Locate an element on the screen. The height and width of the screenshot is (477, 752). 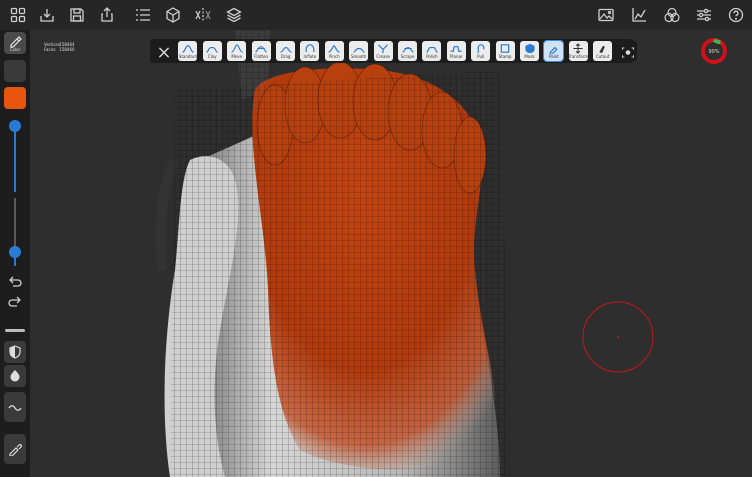
mask-icon is located at coordinates (529, 48).